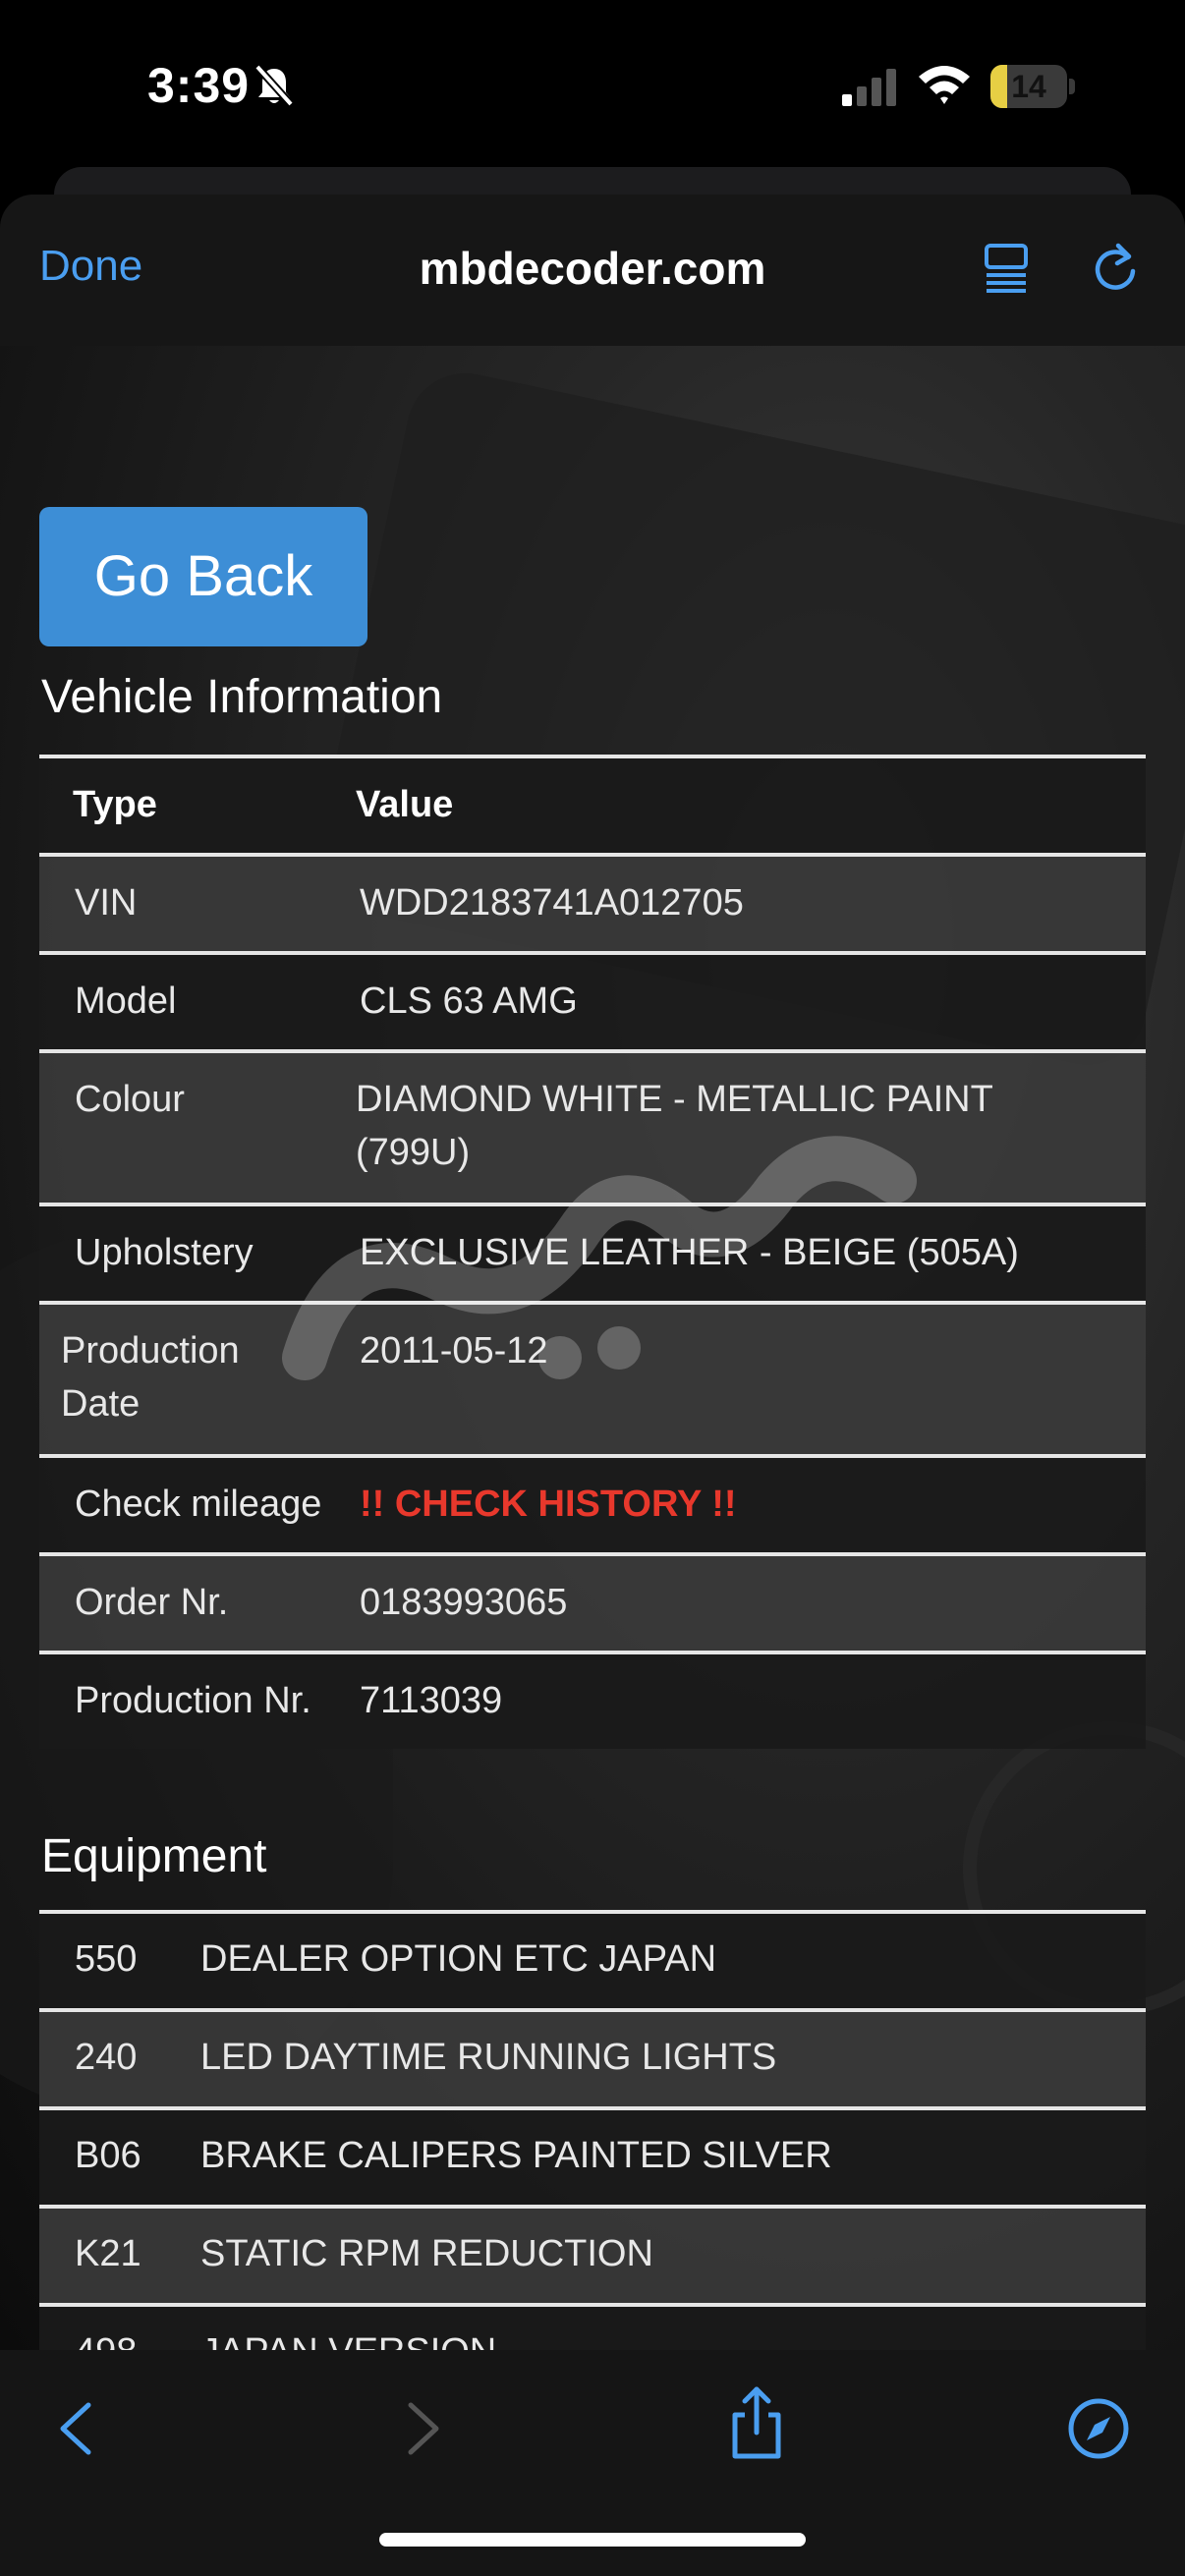 This screenshot has height=2576, width=1185. I want to click on row-value: 0183993065, so click(464, 1602).